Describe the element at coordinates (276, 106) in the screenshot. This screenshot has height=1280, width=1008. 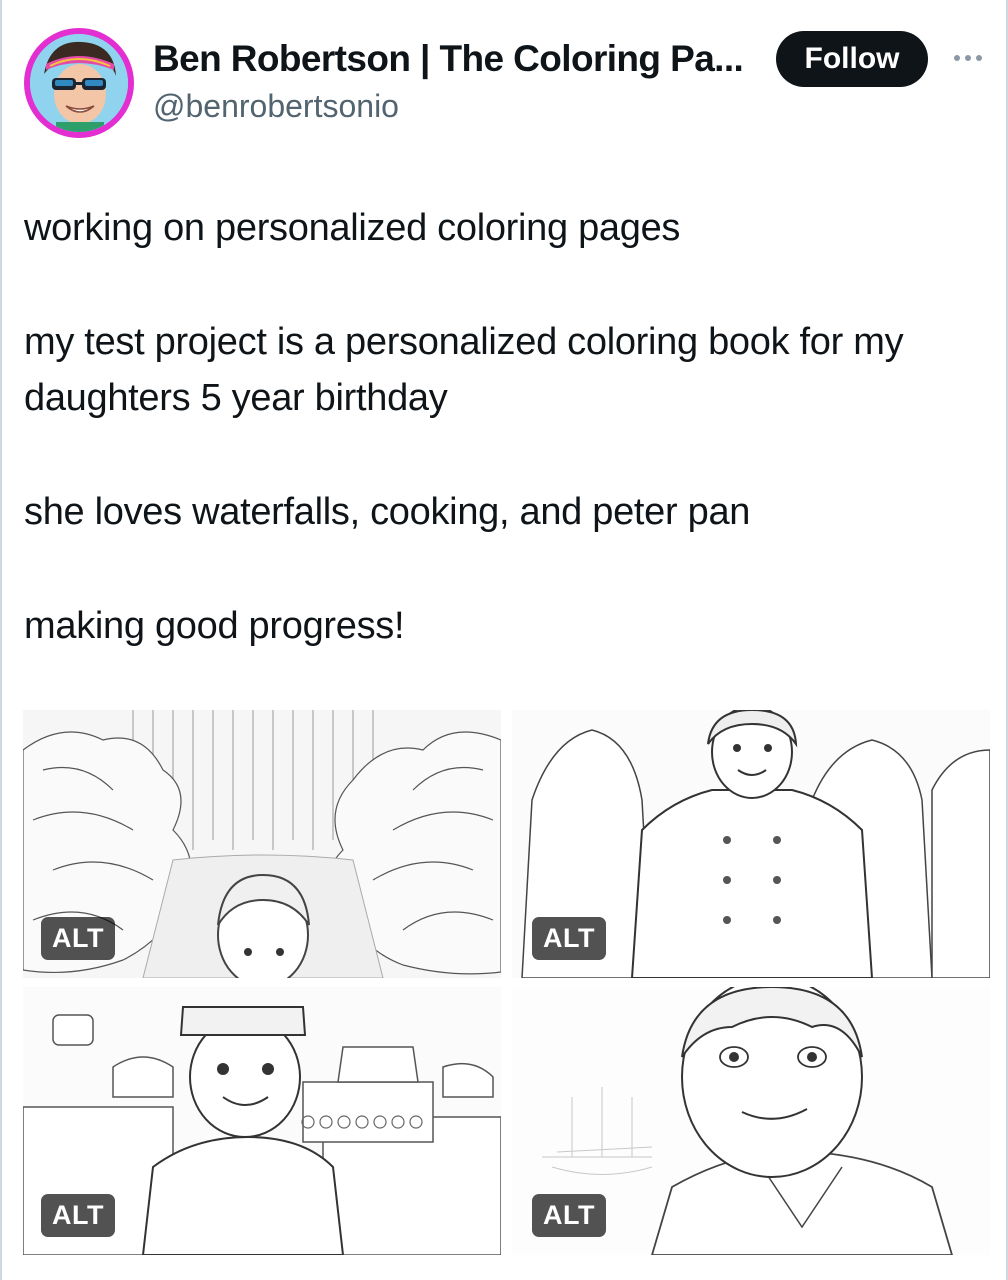
I see `author-handle: @benrobertsonio` at that location.